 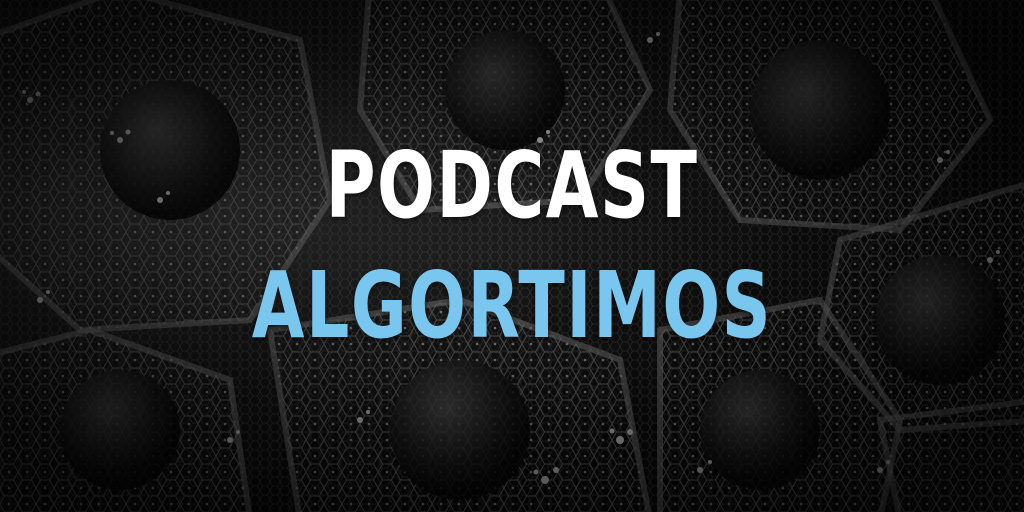 What do you see at coordinates (512, 185) in the screenshot?
I see `title-line-podcast: PODCAST` at bounding box center [512, 185].